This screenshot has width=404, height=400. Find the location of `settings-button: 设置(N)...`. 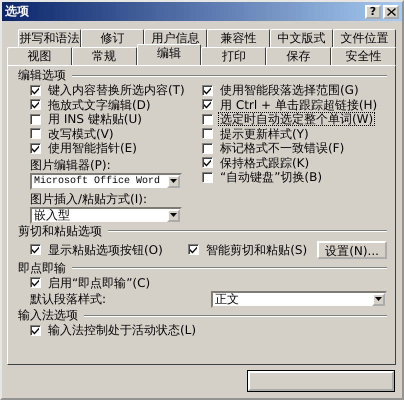

settings-button: 设置(N)... is located at coordinates (352, 249).